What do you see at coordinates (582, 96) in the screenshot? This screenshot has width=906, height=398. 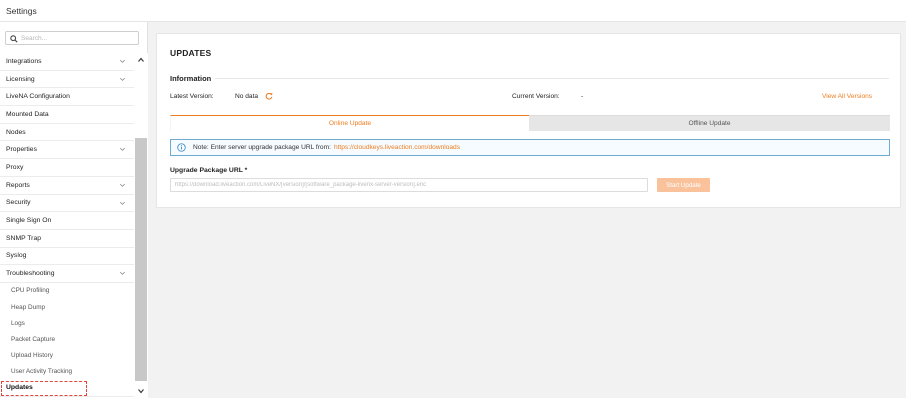 I see `current-version-value: -` at bounding box center [582, 96].